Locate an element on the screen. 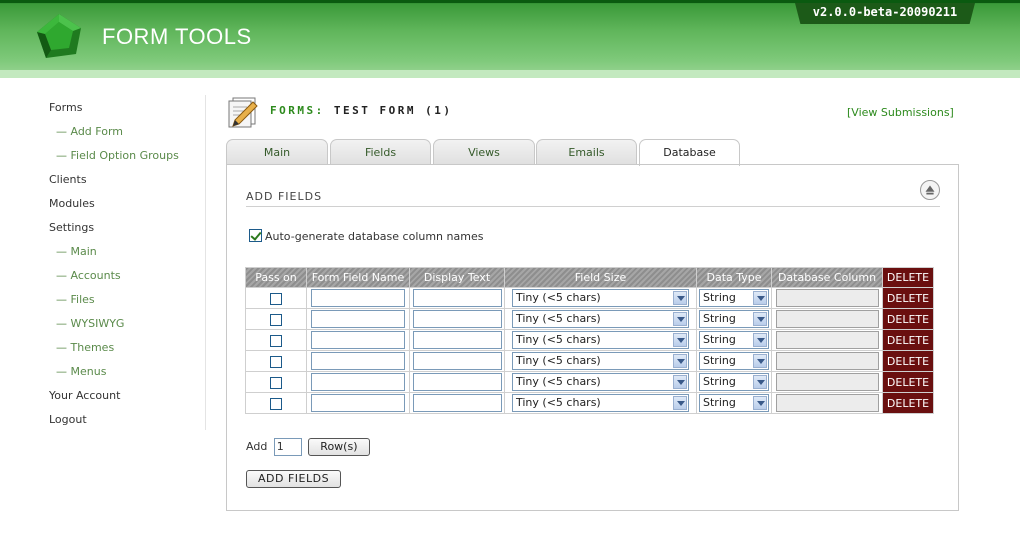  sidebar-item-2: — Field Option Groups is located at coordinates (129, 160).